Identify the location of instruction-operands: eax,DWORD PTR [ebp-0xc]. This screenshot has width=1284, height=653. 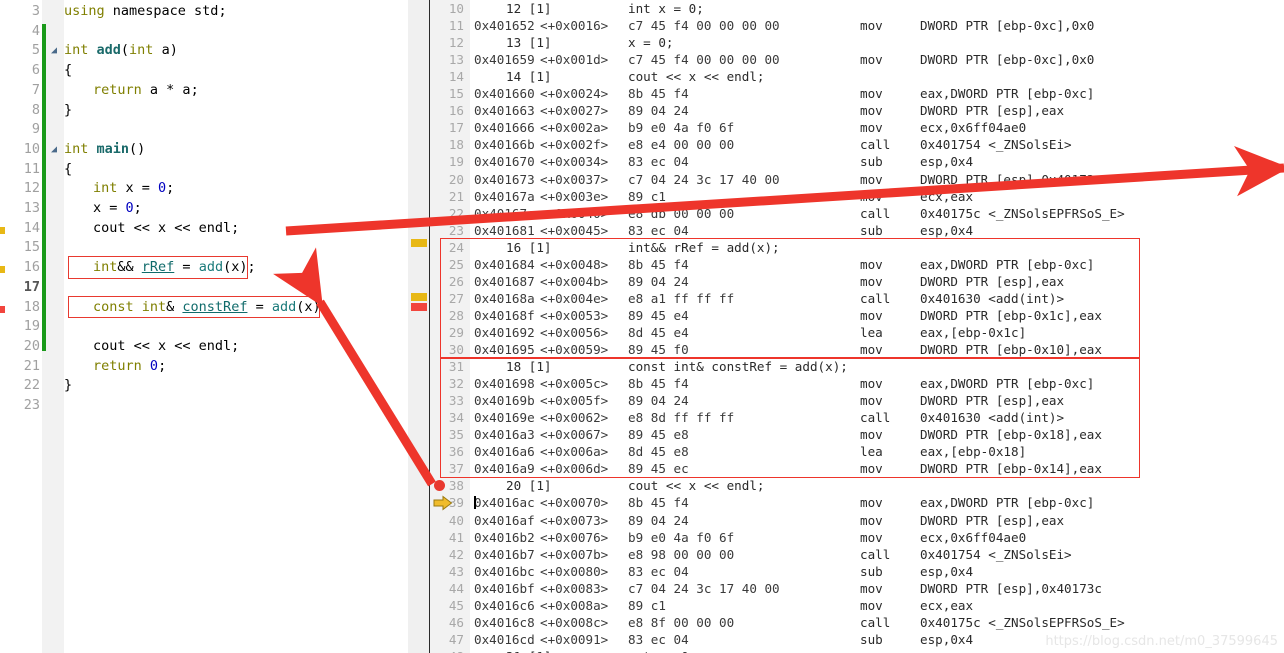
(1007, 94).